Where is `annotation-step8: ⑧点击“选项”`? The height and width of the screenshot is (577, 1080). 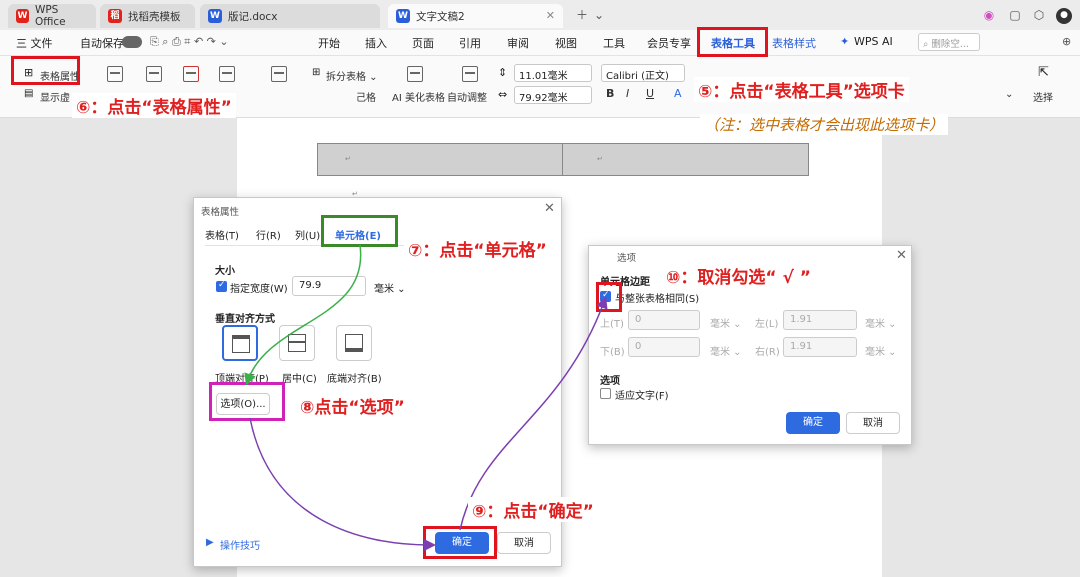 annotation-step8: ⑧点击“选项” is located at coordinates (352, 405).